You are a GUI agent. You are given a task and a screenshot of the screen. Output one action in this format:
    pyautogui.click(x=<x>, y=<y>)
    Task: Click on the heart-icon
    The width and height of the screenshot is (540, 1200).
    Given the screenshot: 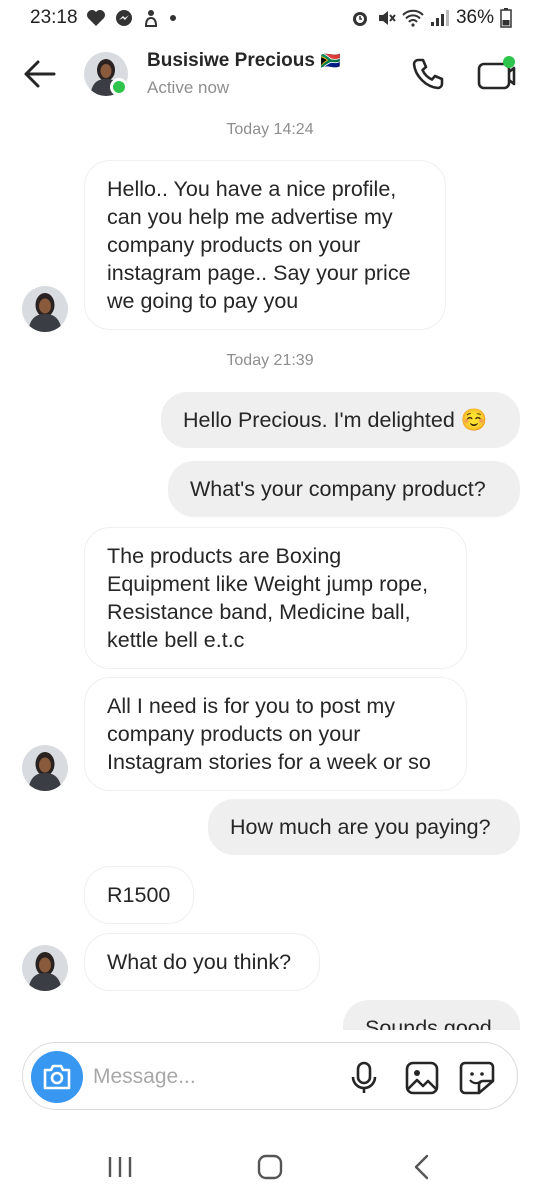 What is the action you would take?
    pyautogui.click(x=96, y=18)
    